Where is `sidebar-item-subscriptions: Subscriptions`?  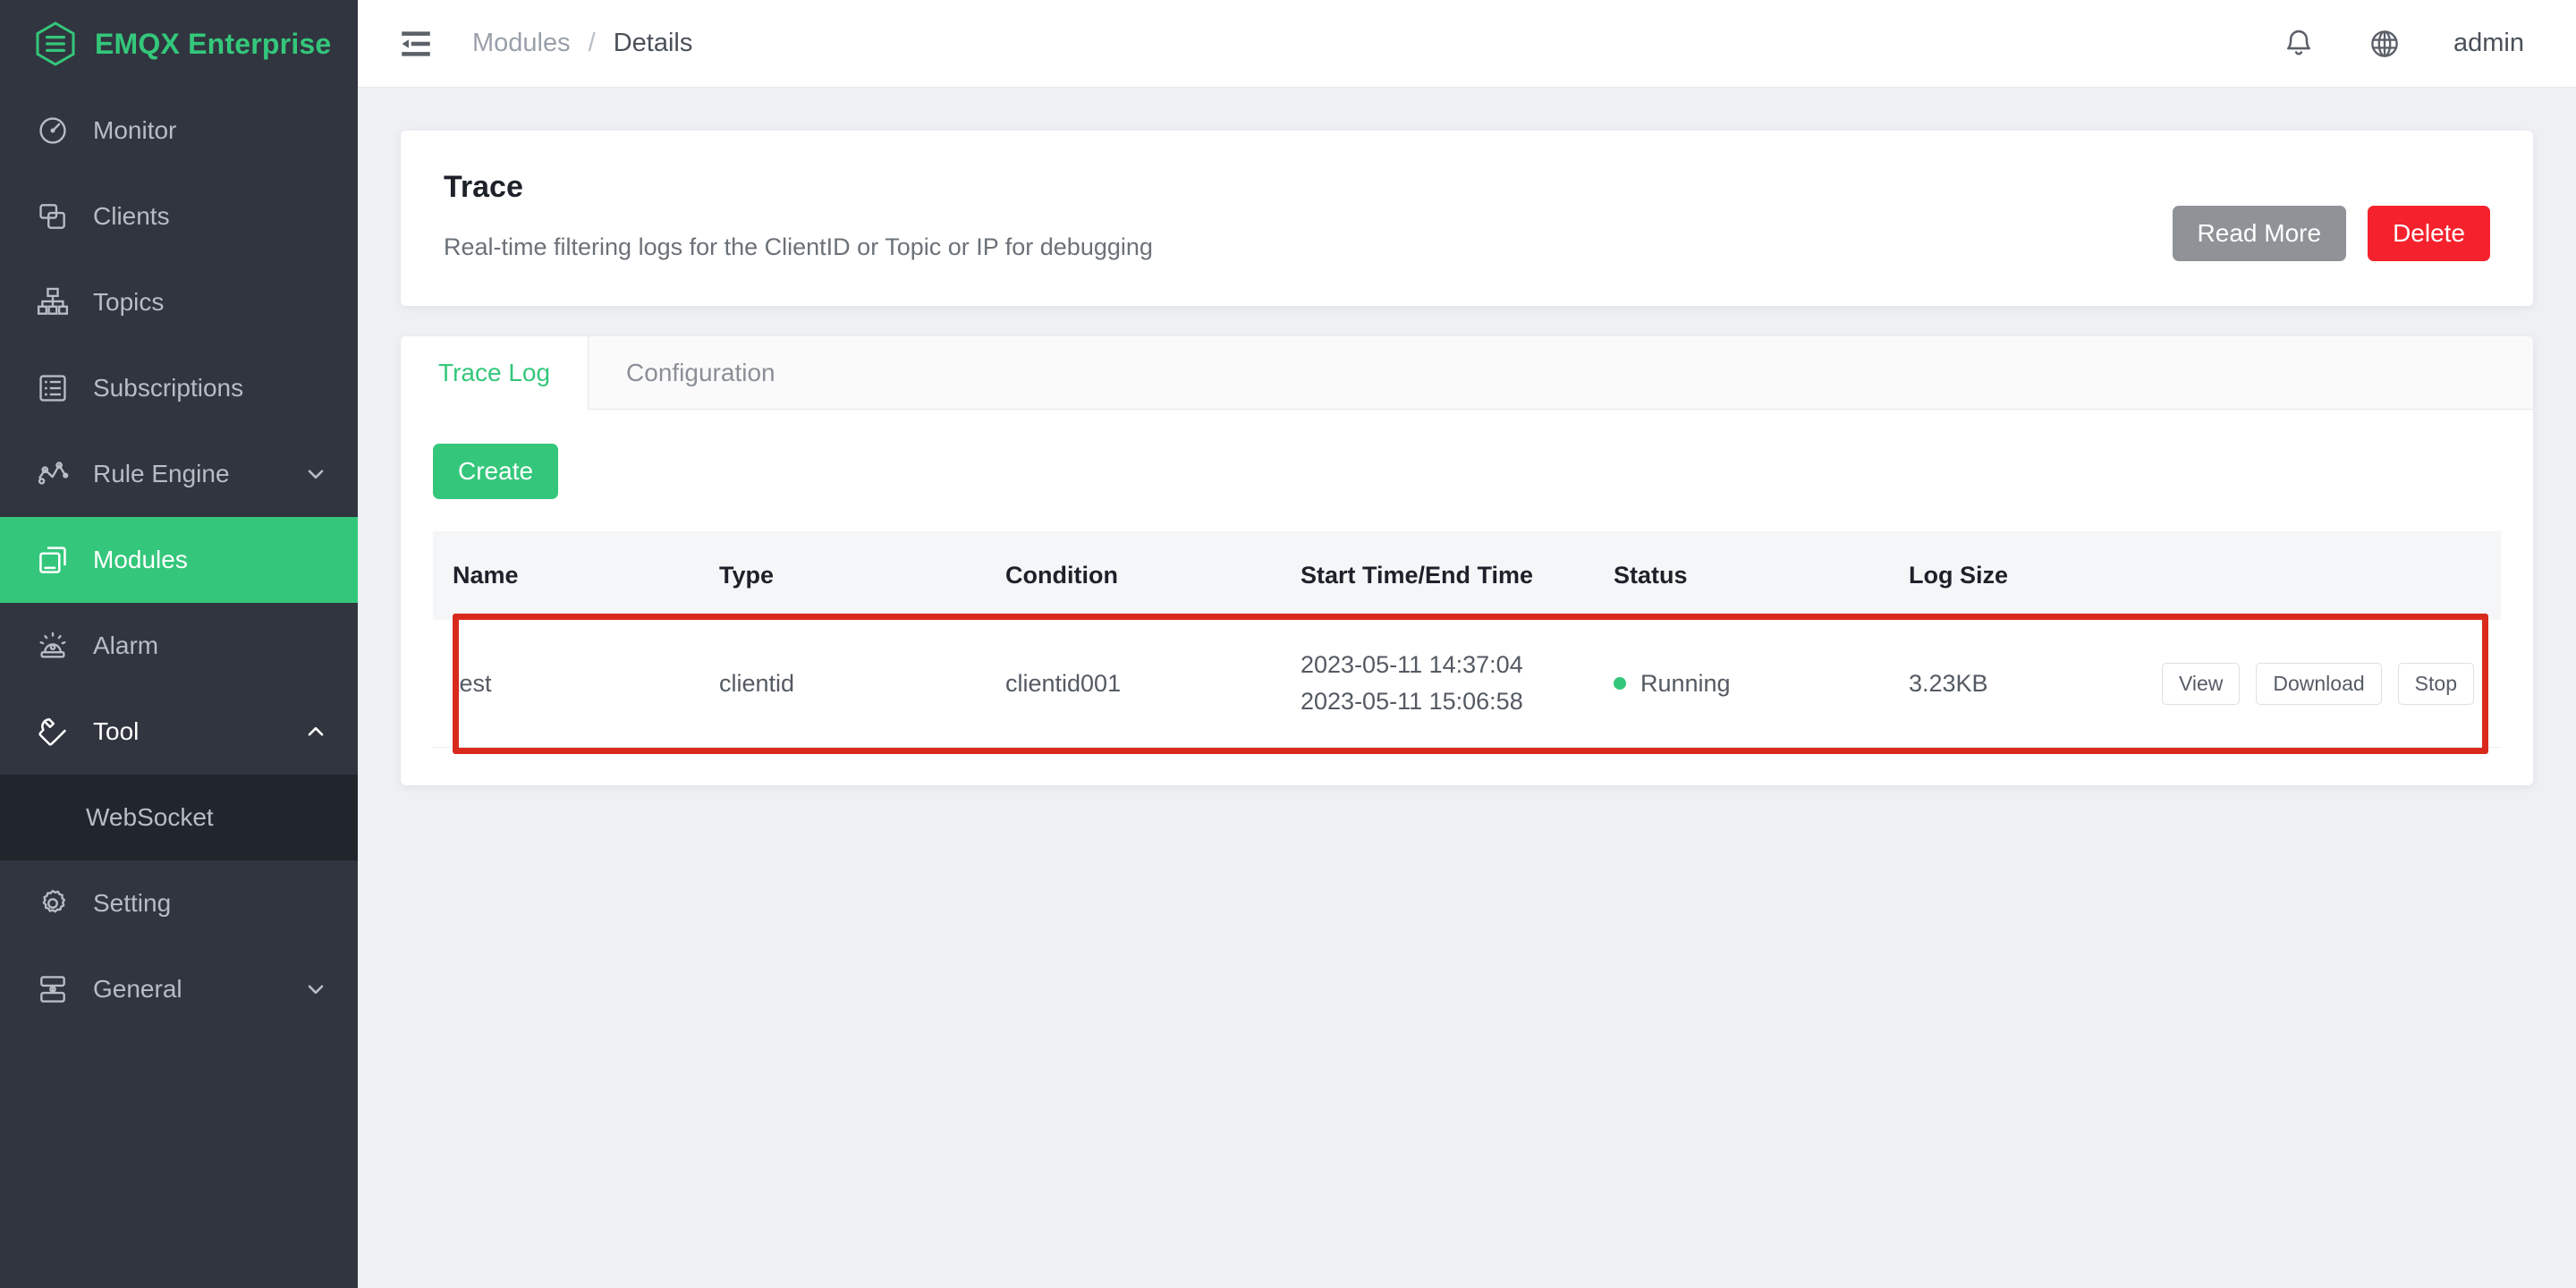 sidebar-item-subscriptions: Subscriptions is located at coordinates (179, 388).